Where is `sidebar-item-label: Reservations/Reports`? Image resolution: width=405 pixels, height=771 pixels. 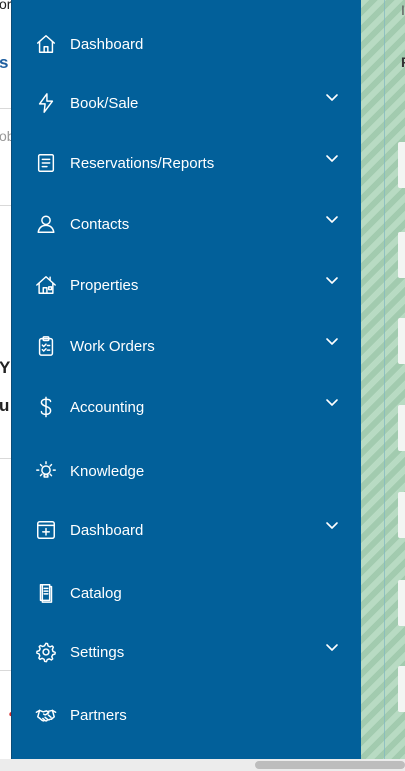 sidebar-item-label: Reservations/Reports is located at coordinates (142, 163).